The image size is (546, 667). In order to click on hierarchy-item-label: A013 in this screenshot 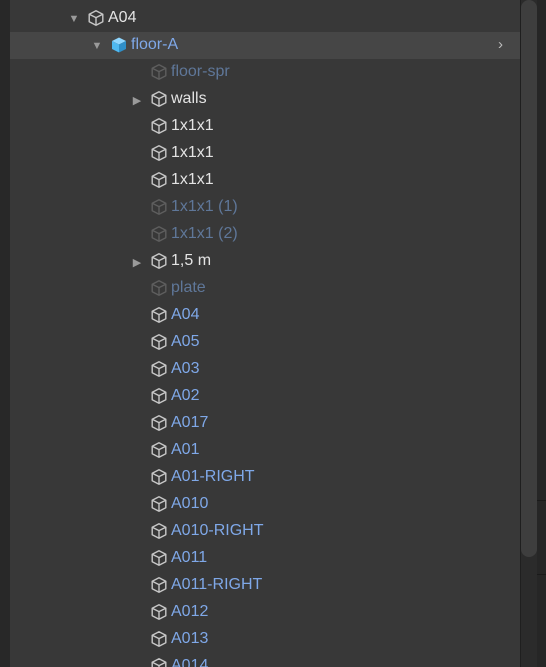, I will do `click(190, 638)`.